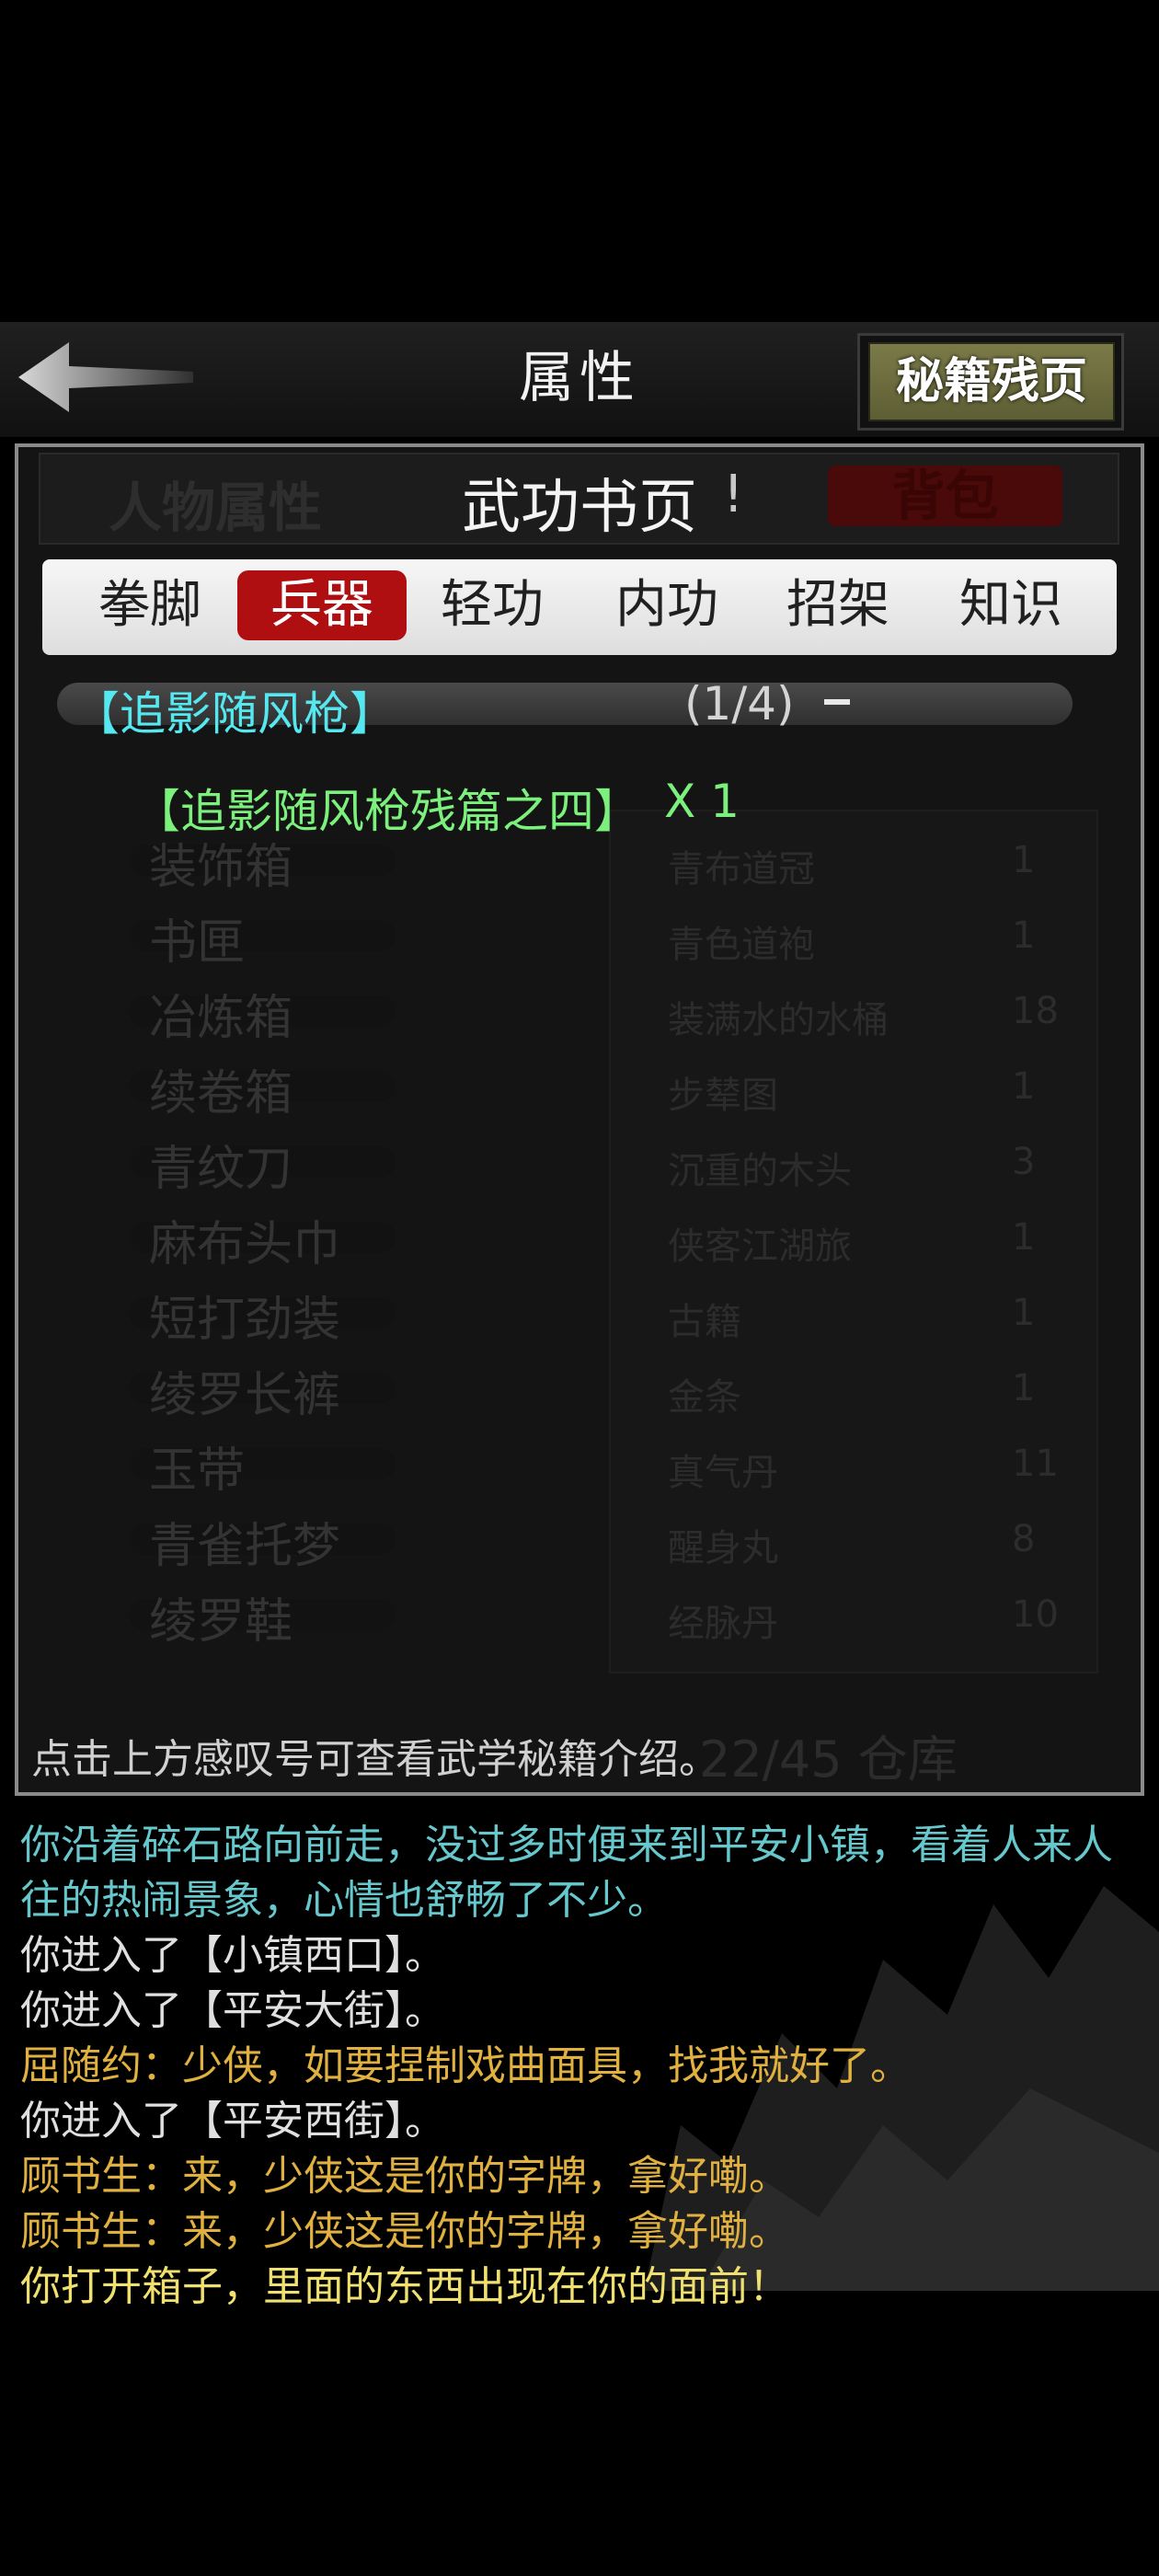 The height and width of the screenshot is (2576, 1159). What do you see at coordinates (828, 1759) in the screenshot?
I see `ghost-capacity: 22/45 仓库` at bounding box center [828, 1759].